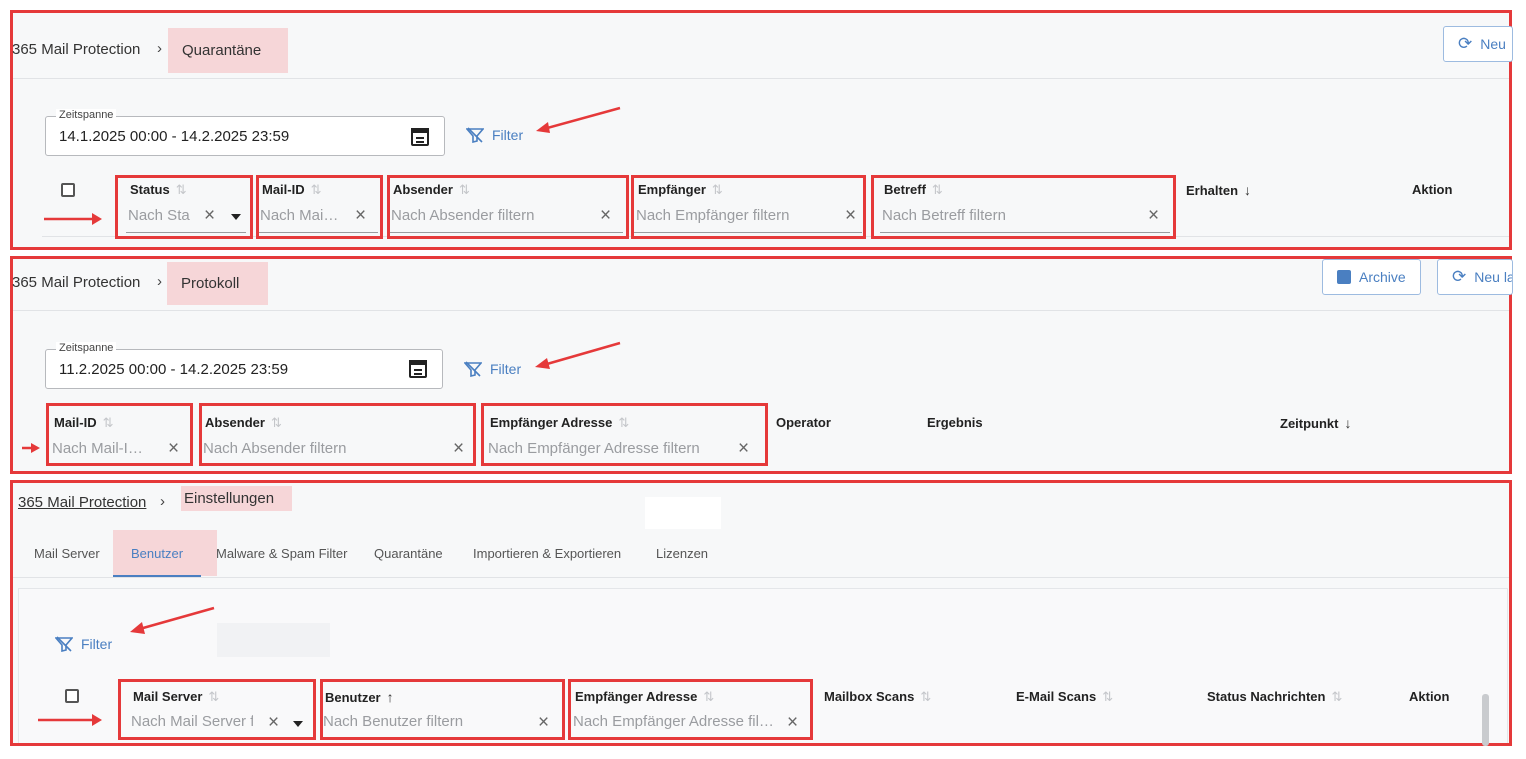 The image size is (1526, 759). I want to click on status-filter-underline, so click(186, 232).